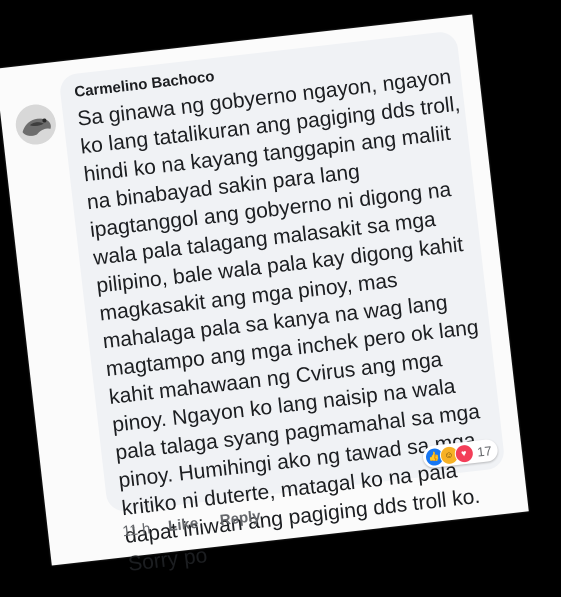 This screenshot has height=597, width=561. What do you see at coordinates (183, 525) in the screenshot?
I see `like-button: Like` at bounding box center [183, 525].